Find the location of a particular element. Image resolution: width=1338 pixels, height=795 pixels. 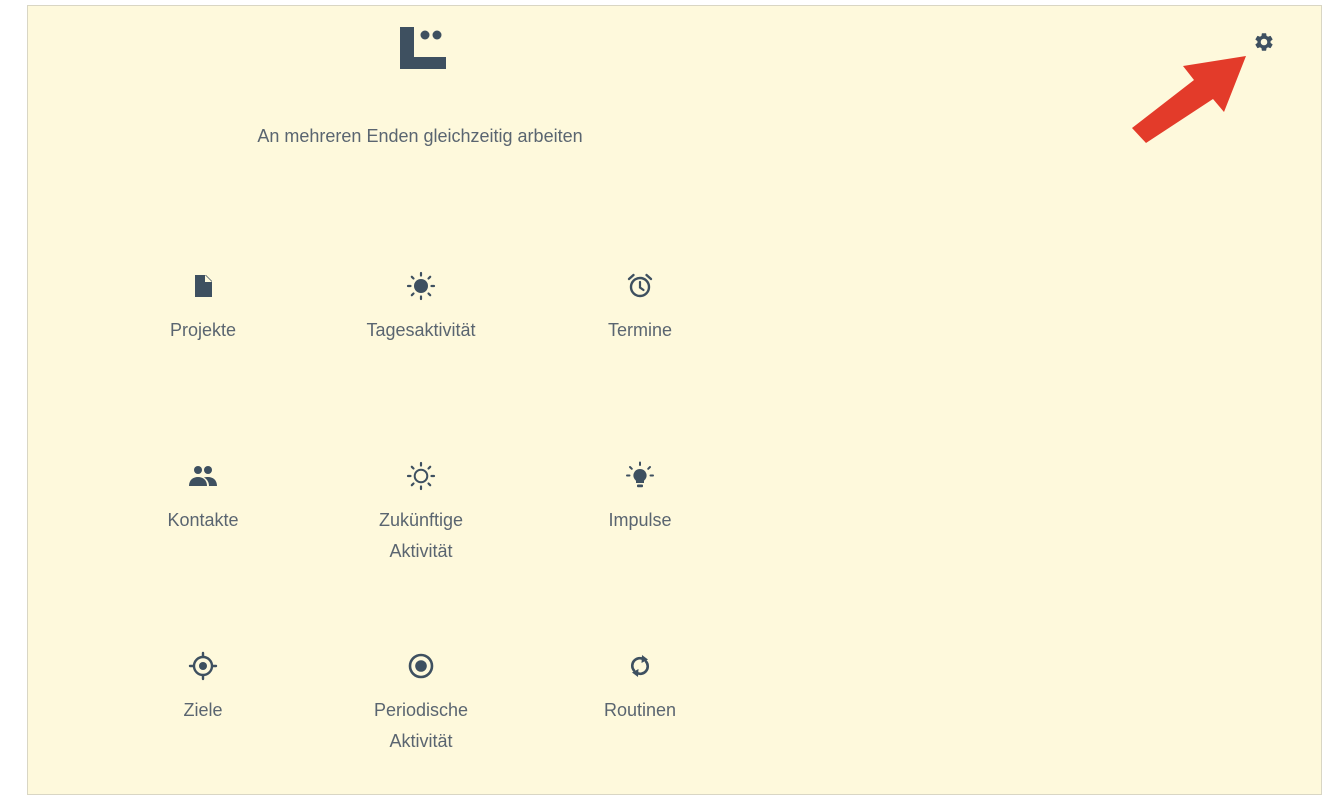

menu-item-label: Zukünftige Aktivität is located at coordinates (421, 535).